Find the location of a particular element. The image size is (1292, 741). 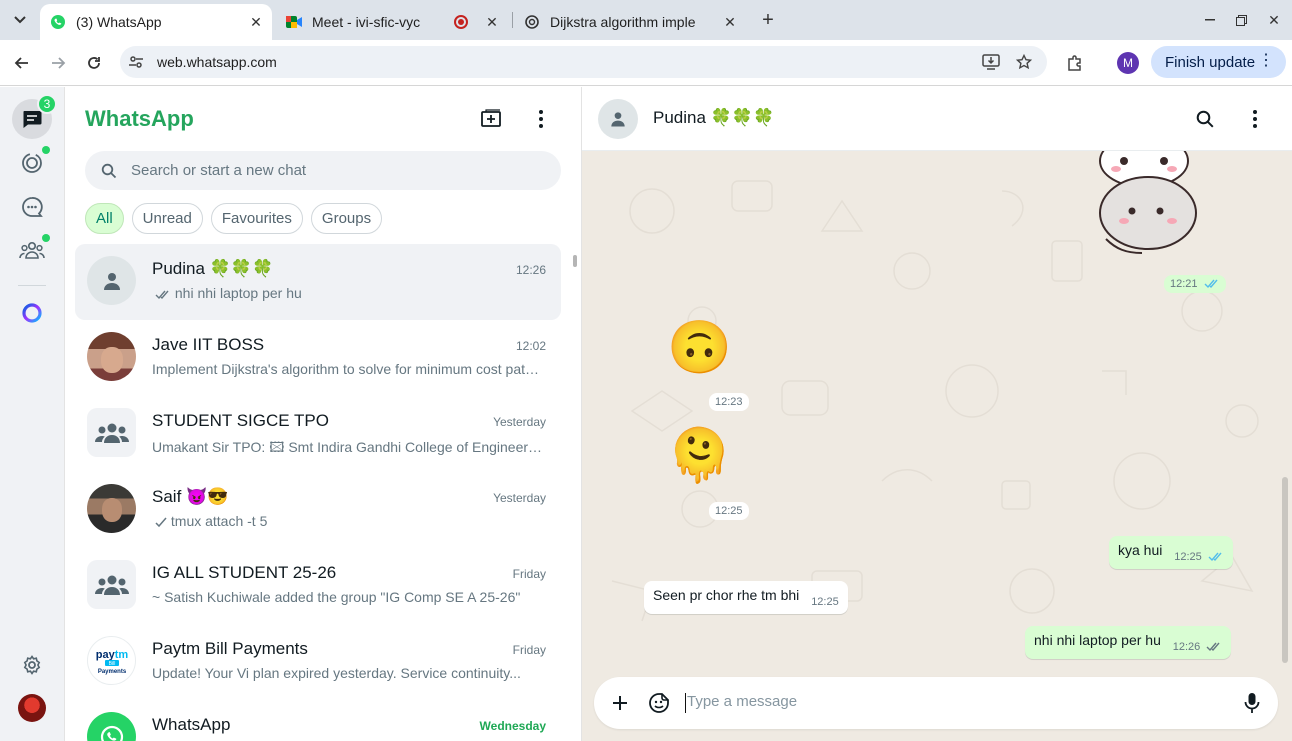

bookmark-star-icon is located at coordinates (1024, 62).